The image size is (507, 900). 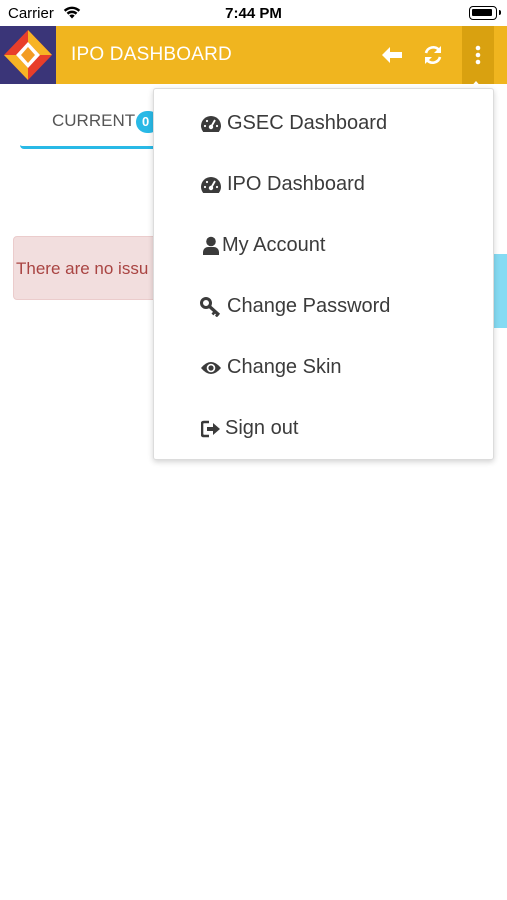 I want to click on user-icon, so click(x=211, y=246).